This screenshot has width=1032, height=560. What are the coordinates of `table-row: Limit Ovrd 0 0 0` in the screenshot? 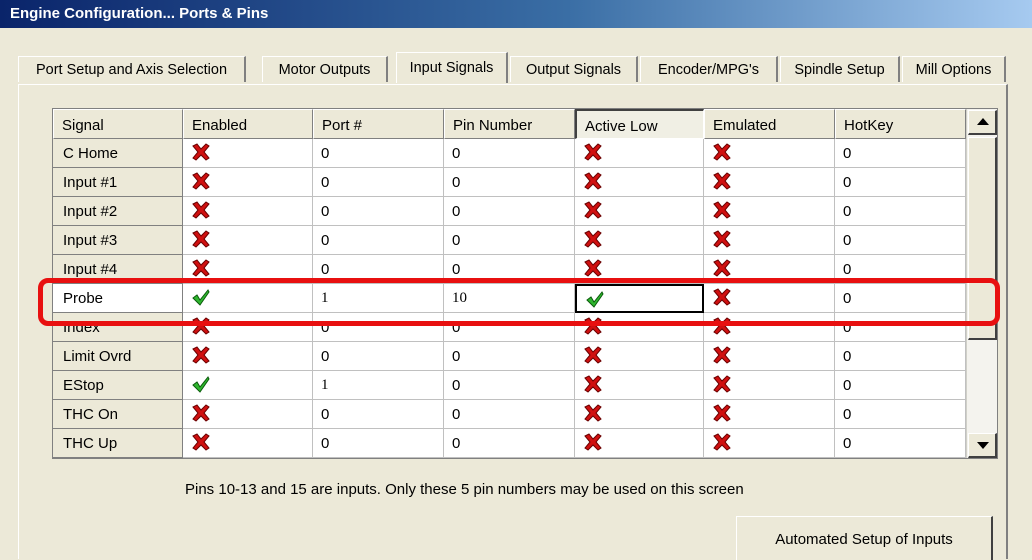 It's located at (509, 356).